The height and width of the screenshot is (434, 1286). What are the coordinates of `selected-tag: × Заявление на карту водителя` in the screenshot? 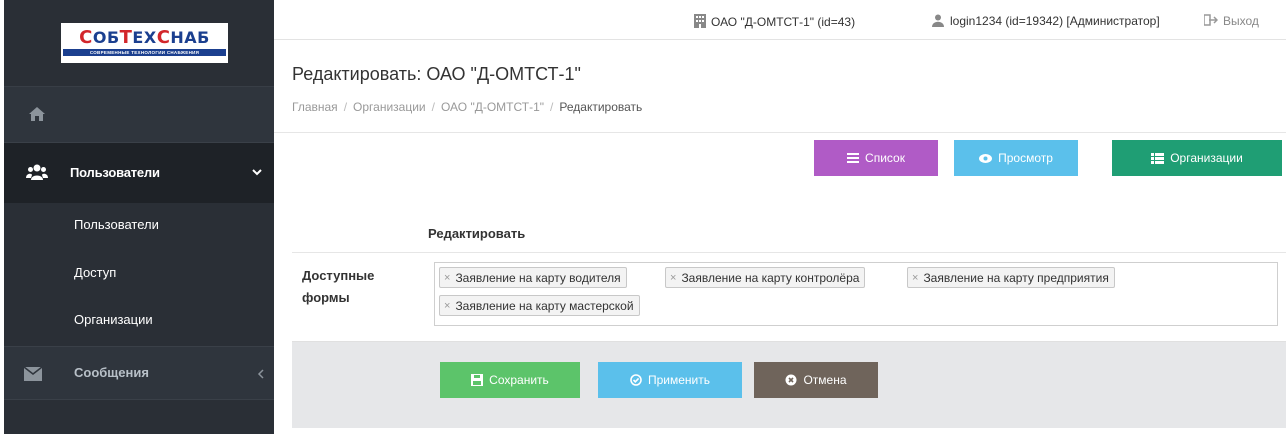 It's located at (533, 277).